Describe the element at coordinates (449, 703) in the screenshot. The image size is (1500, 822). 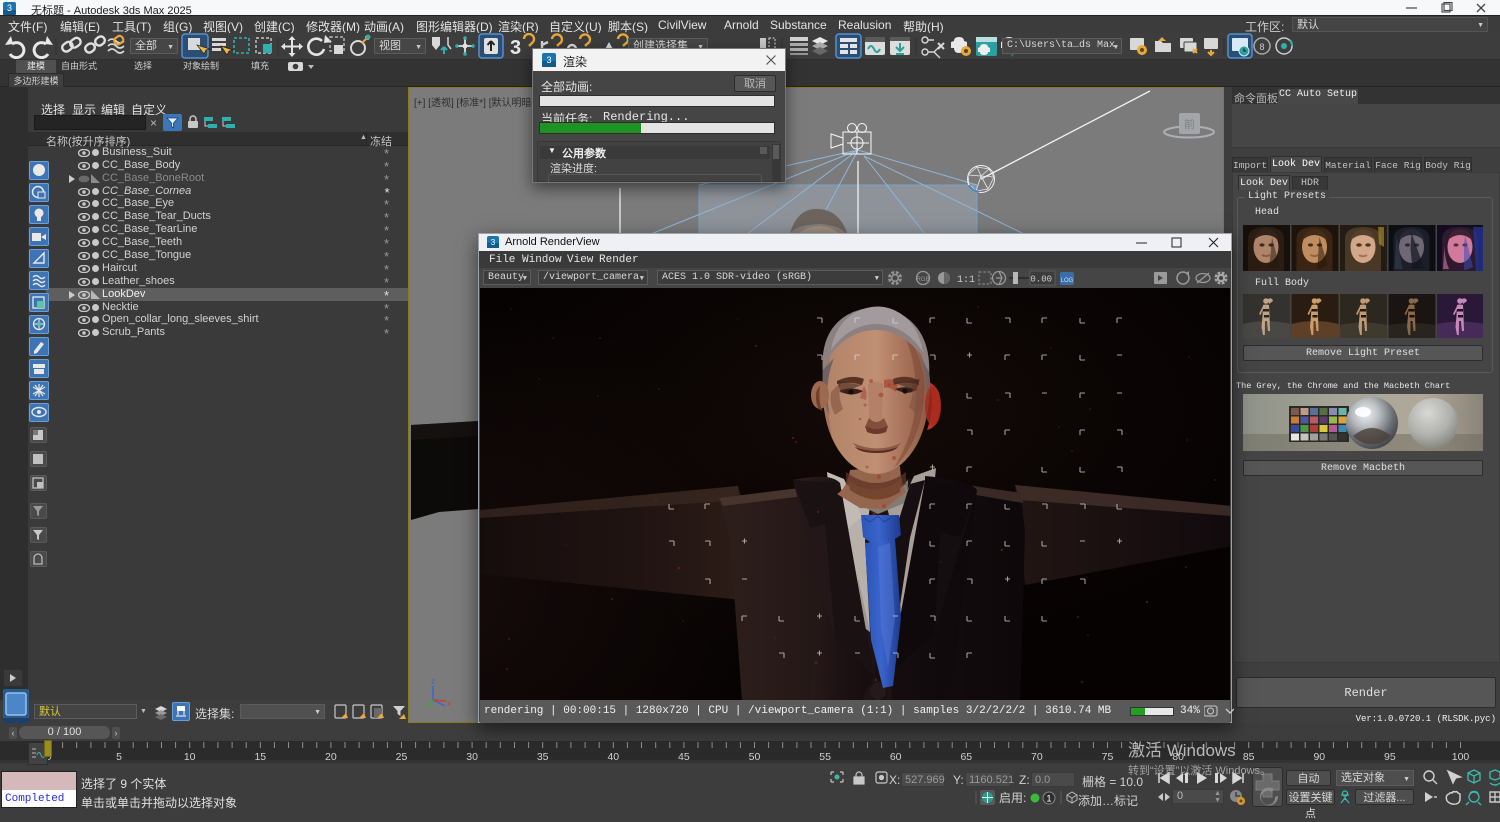
I see `svg-text: x` at that location.